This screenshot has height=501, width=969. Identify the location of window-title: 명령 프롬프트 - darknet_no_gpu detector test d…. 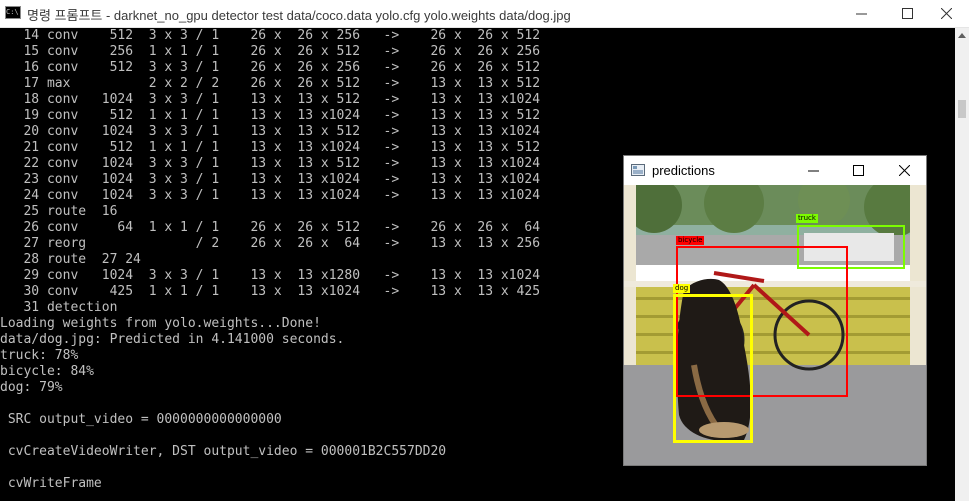
(299, 15).